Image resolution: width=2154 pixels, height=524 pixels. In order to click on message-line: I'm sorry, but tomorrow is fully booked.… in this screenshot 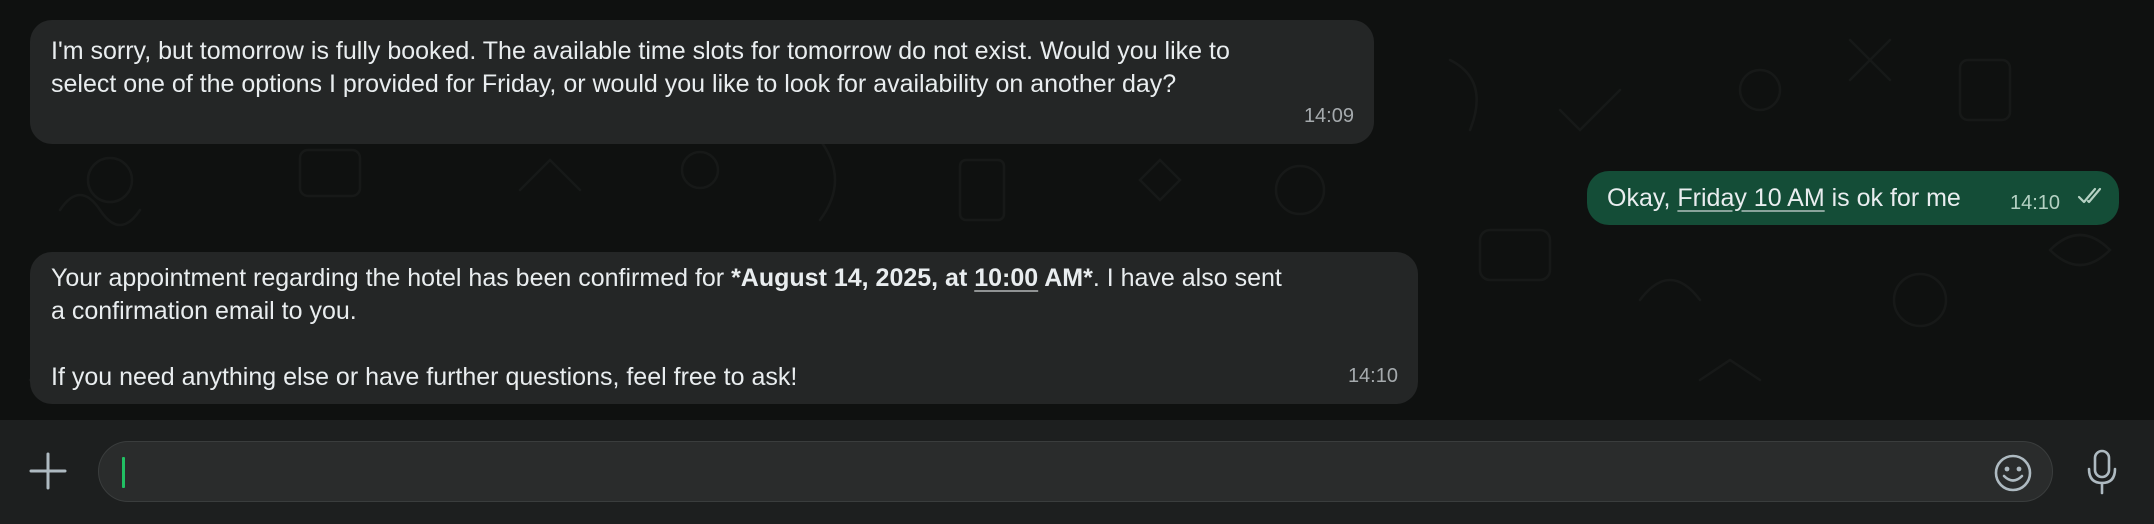, I will do `click(640, 51)`.